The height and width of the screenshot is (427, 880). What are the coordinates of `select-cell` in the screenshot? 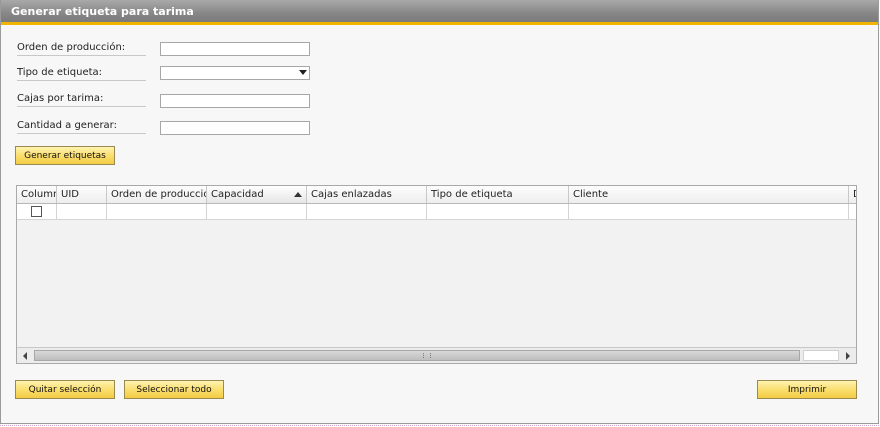 It's located at (37, 211).